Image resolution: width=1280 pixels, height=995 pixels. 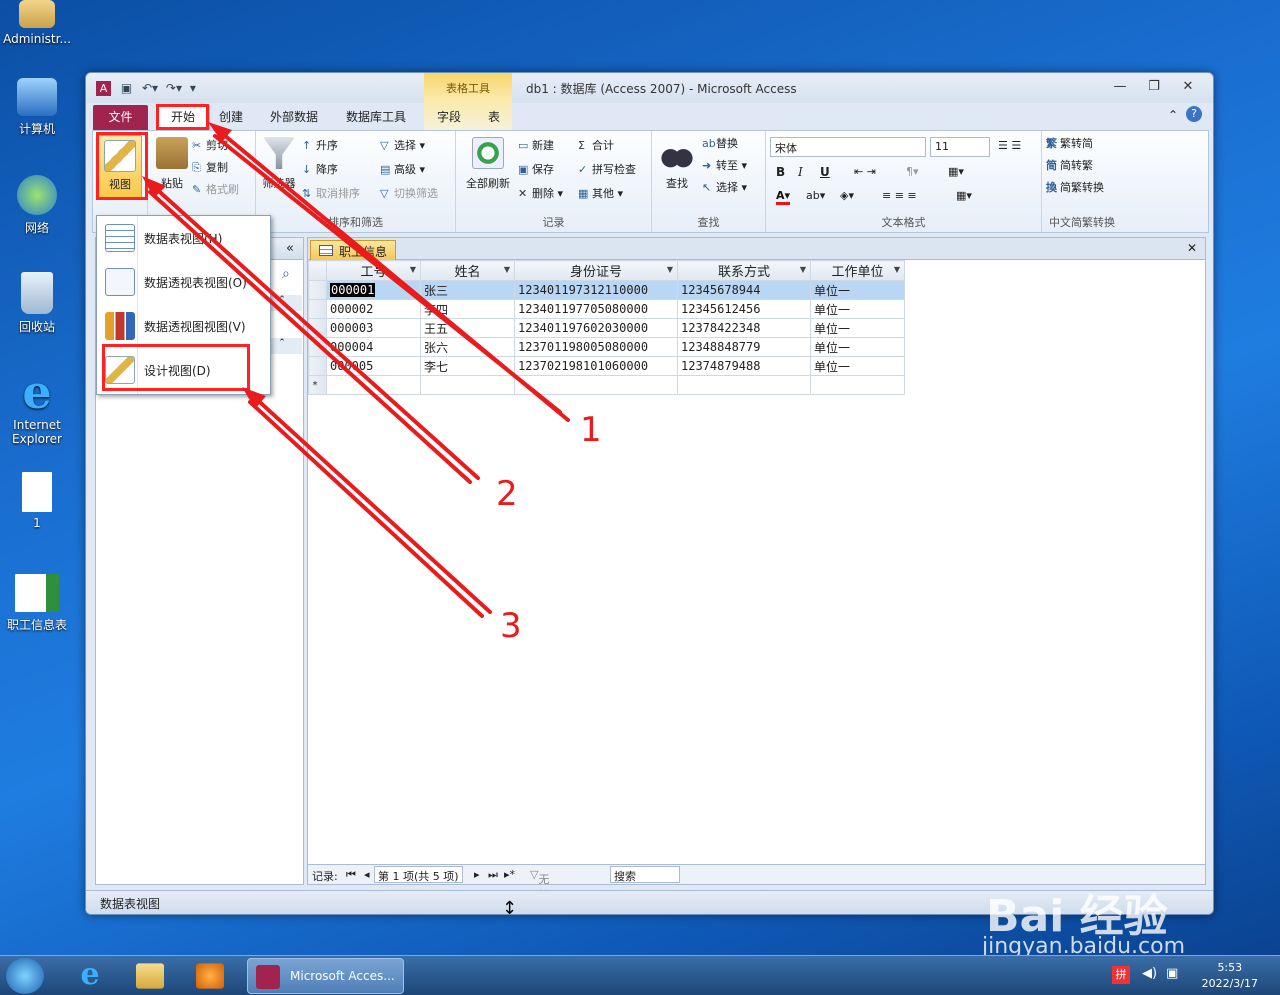 What do you see at coordinates (25, 976) in the screenshot?
I see `start-button` at bounding box center [25, 976].